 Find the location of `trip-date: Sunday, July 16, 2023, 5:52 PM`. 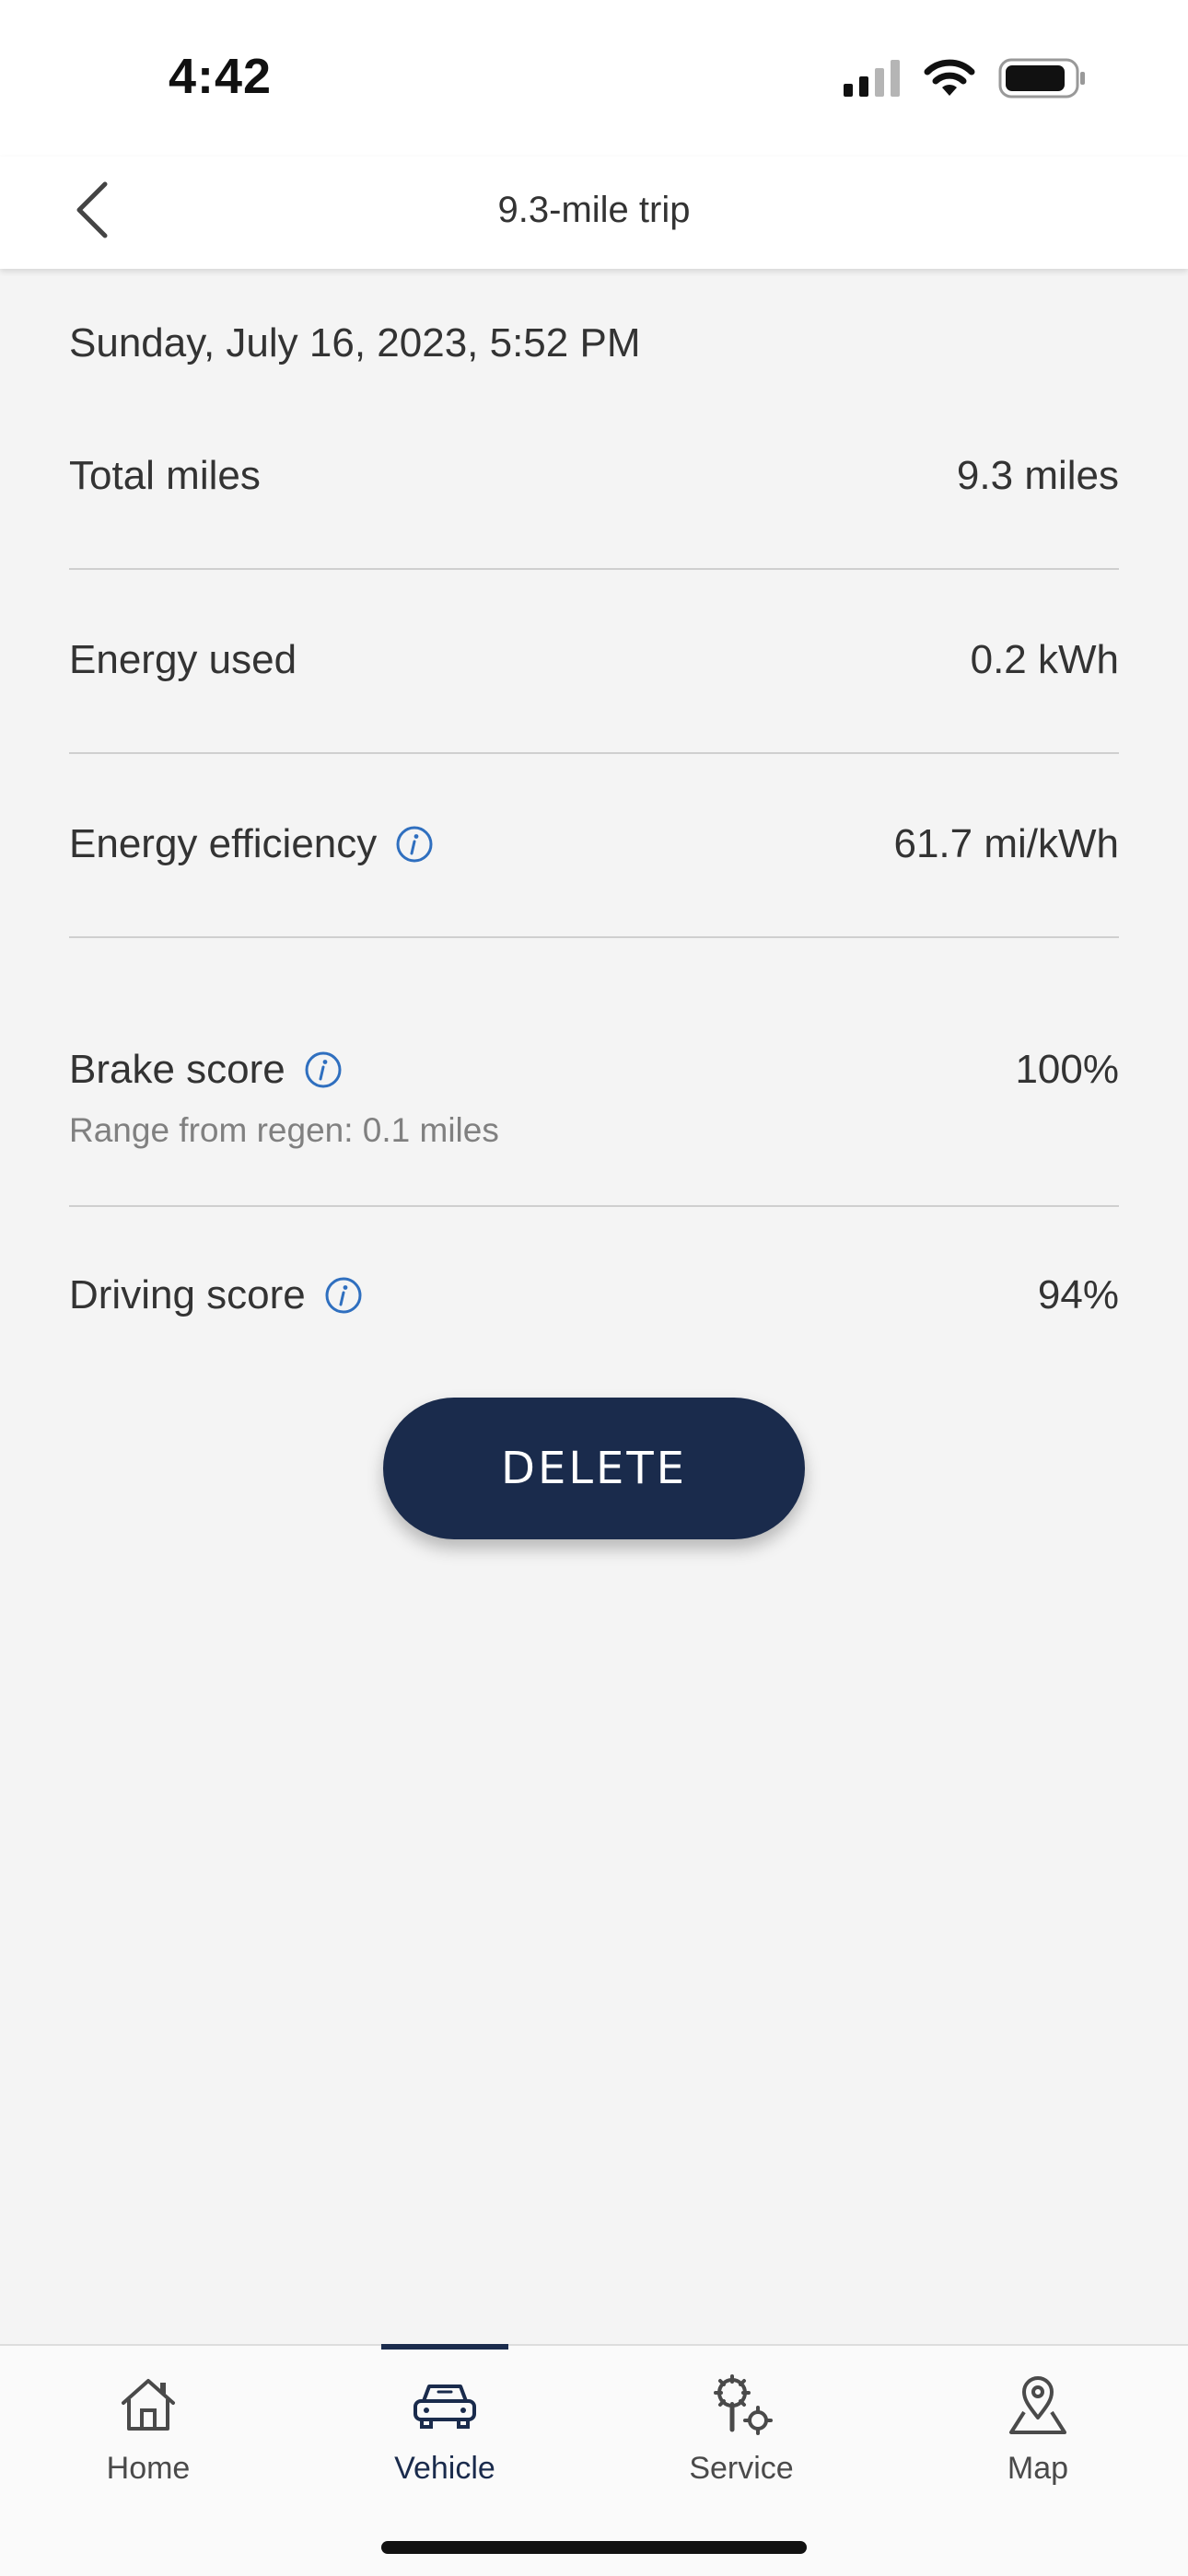

trip-date: Sunday, July 16, 2023, 5:52 PM is located at coordinates (355, 343).